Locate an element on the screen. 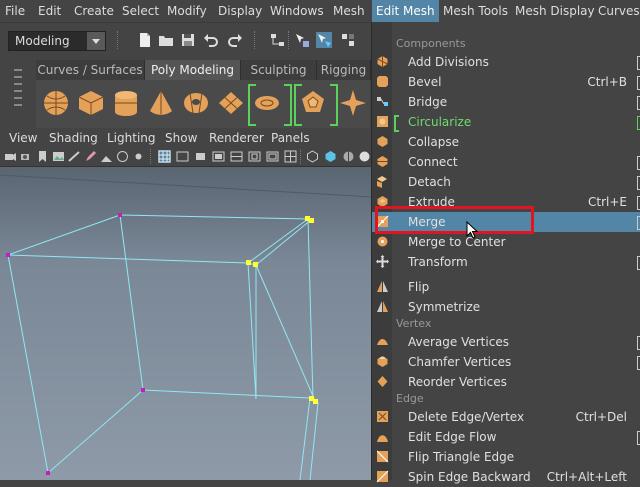 This screenshot has width=640, height=487. panel-menu-shading: Shading is located at coordinates (73, 138).